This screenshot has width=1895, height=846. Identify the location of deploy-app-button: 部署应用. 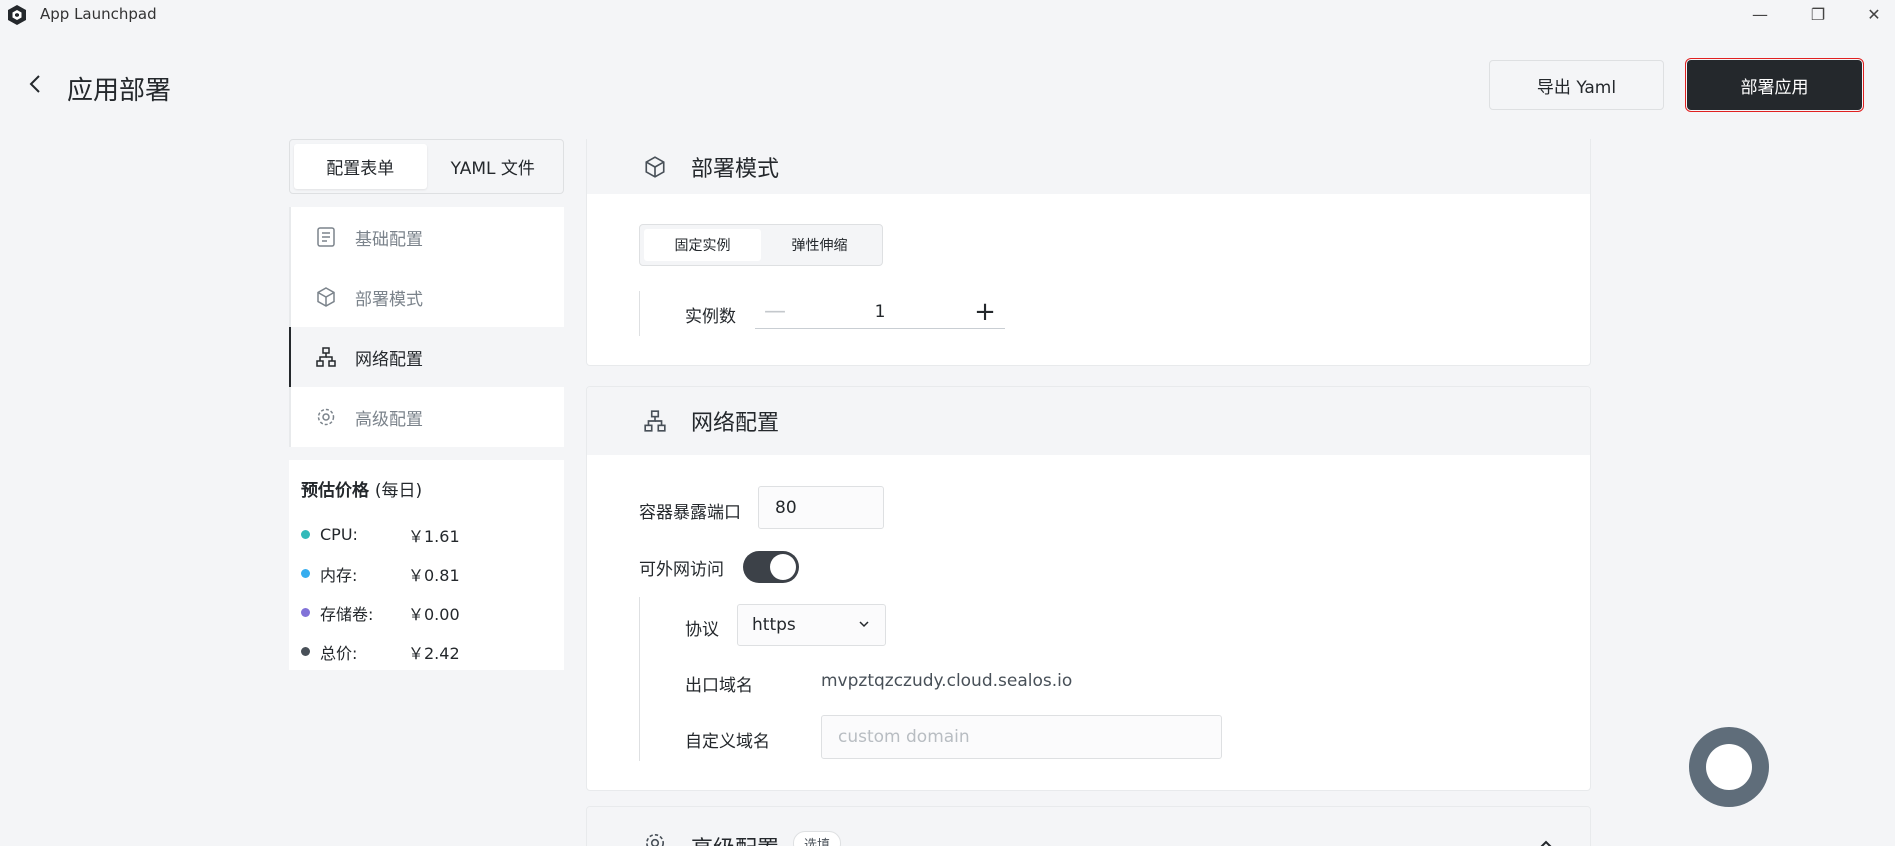
(1774, 85).